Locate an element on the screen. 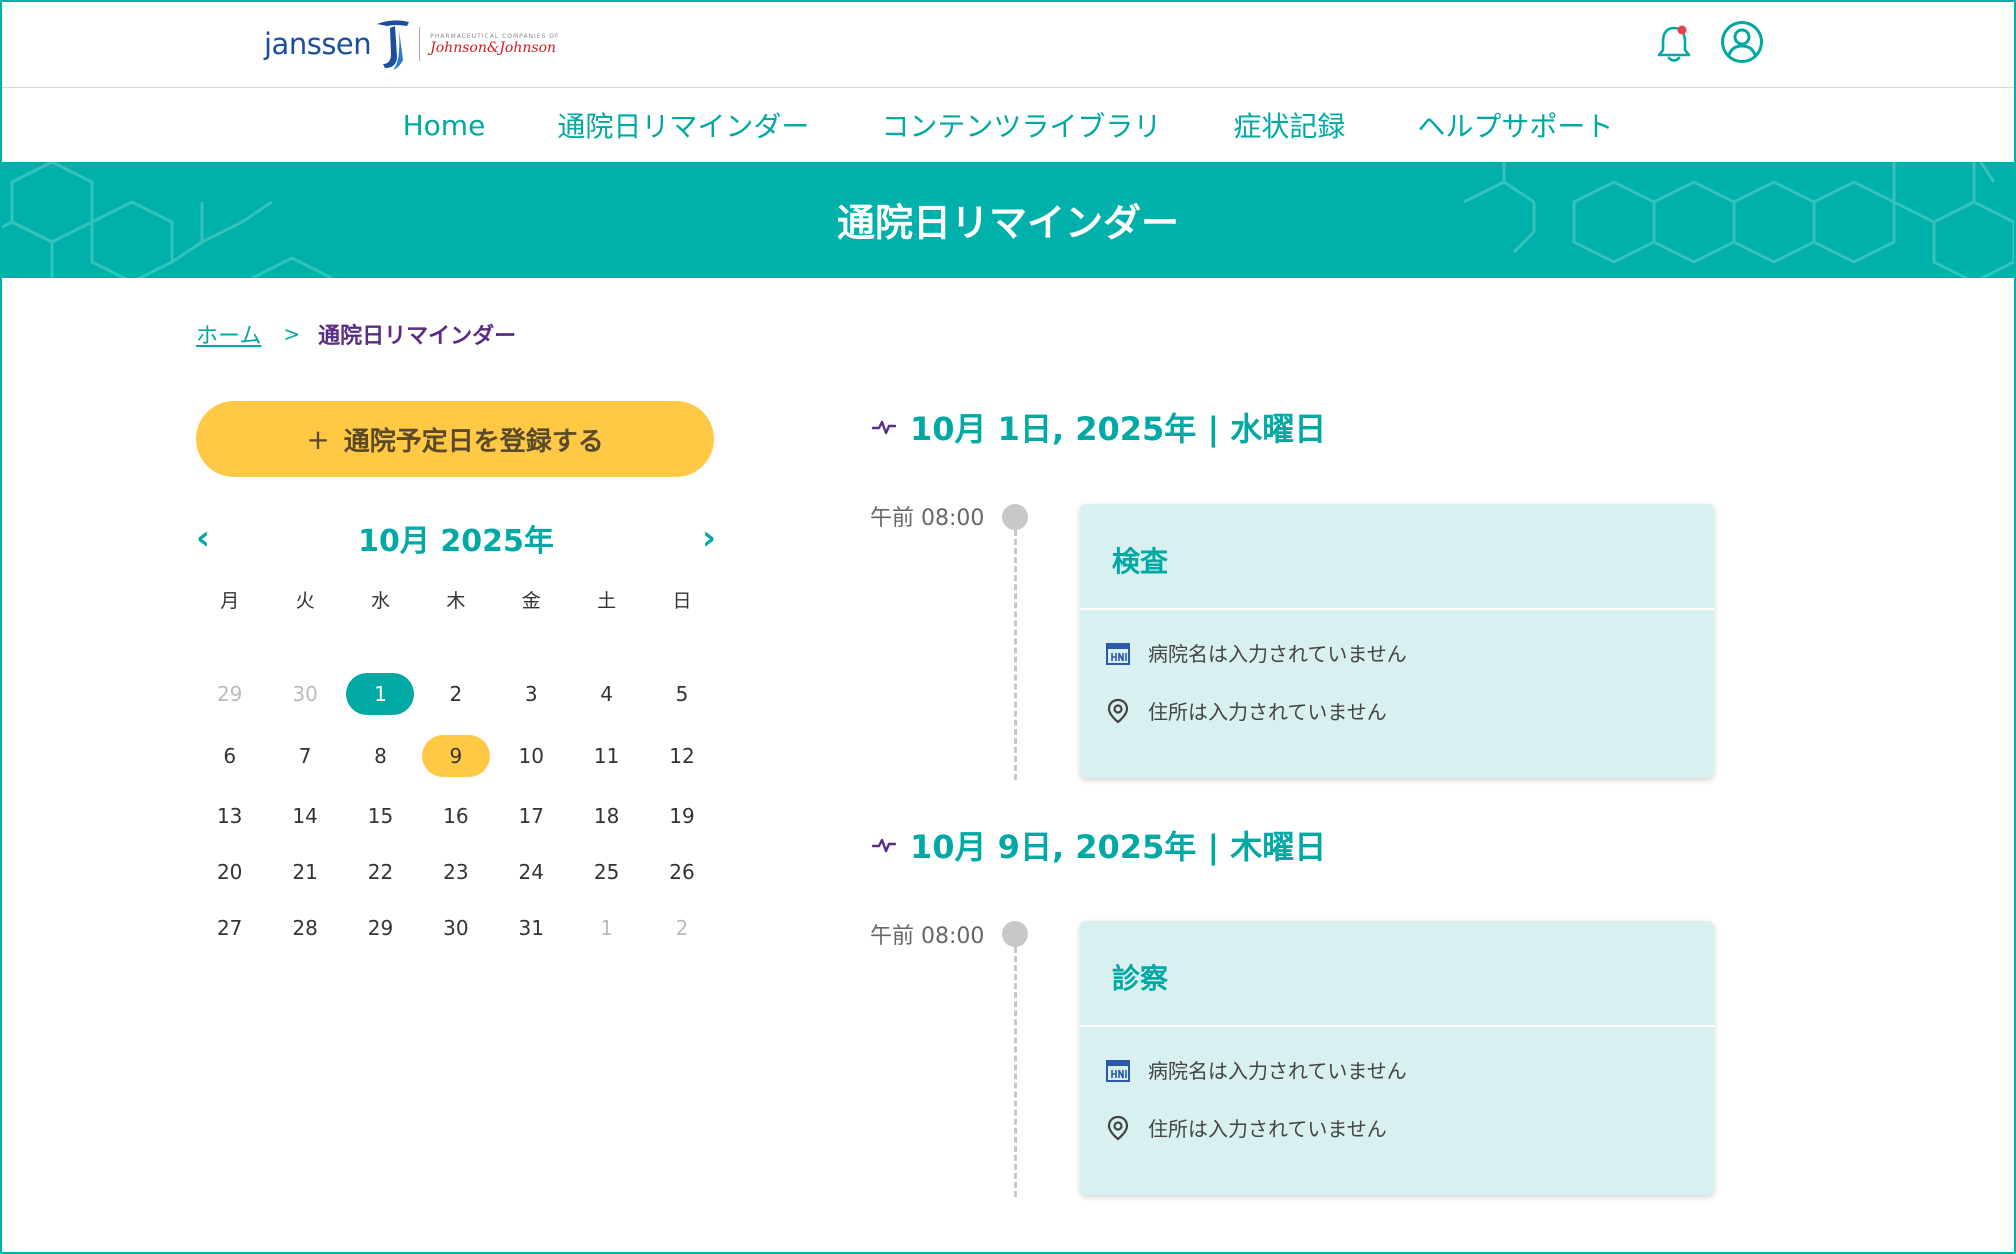 Image resolution: width=2016 pixels, height=1254 pixels. calendar-day: 23 is located at coordinates (455, 872).